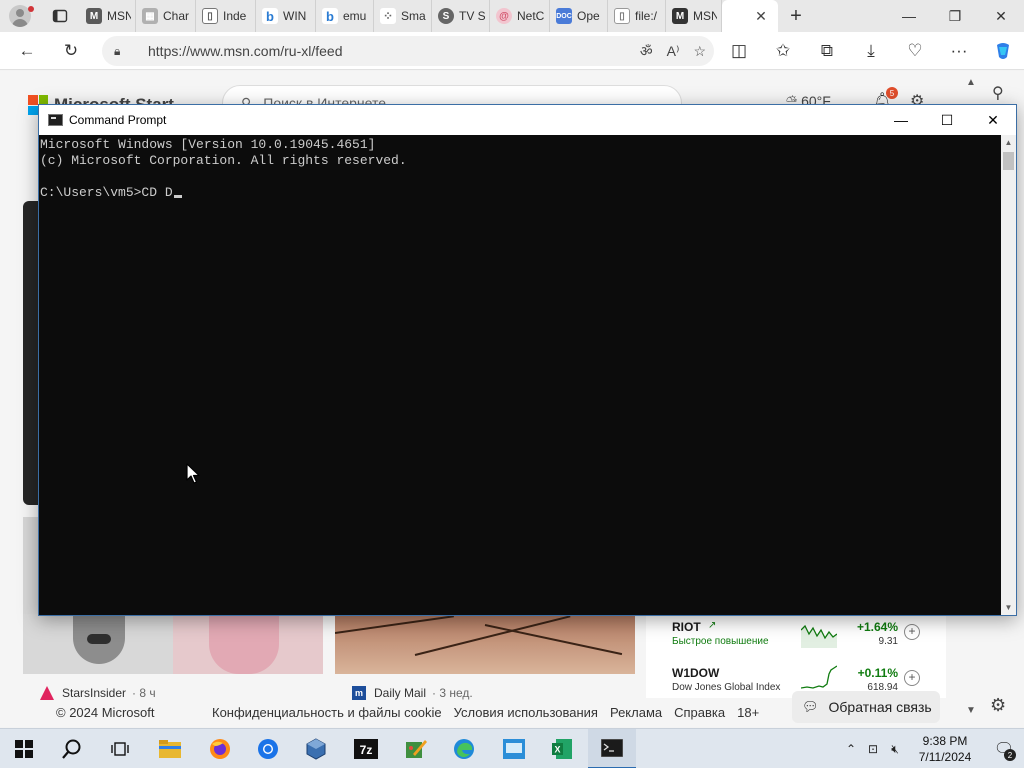  I want to click on privacy-link: Конфиденциальность и файлы cookie, so click(327, 712).